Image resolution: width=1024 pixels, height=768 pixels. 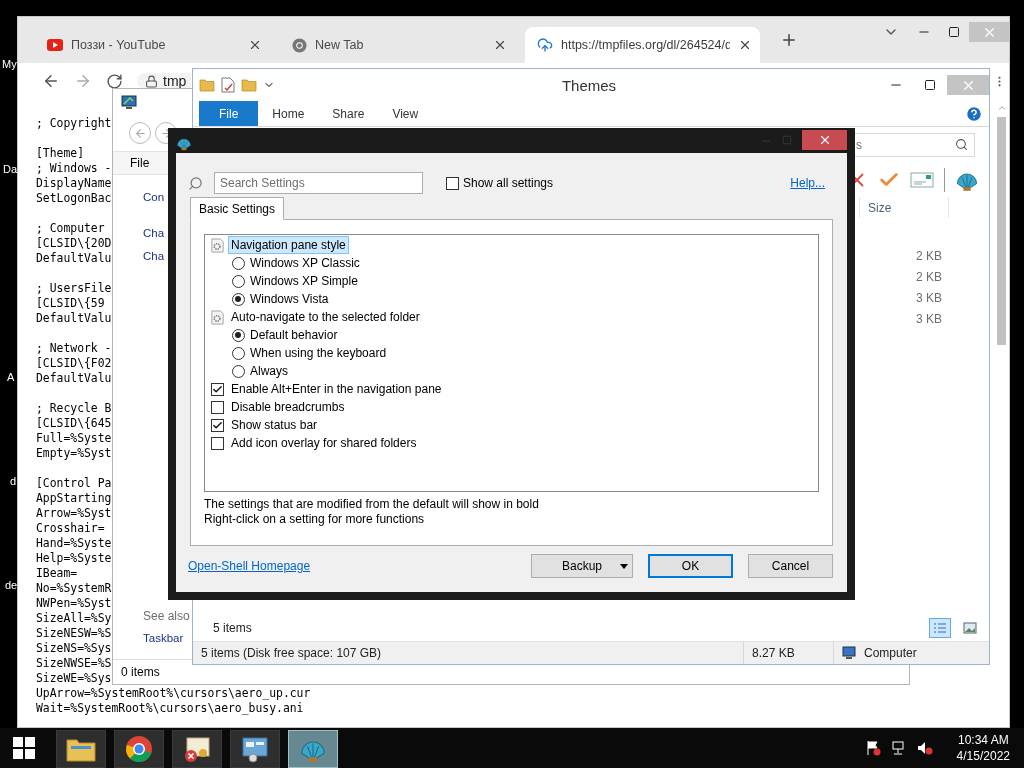 What do you see at coordinates (60, 153) in the screenshot?
I see `code-line: [Theme]` at bounding box center [60, 153].